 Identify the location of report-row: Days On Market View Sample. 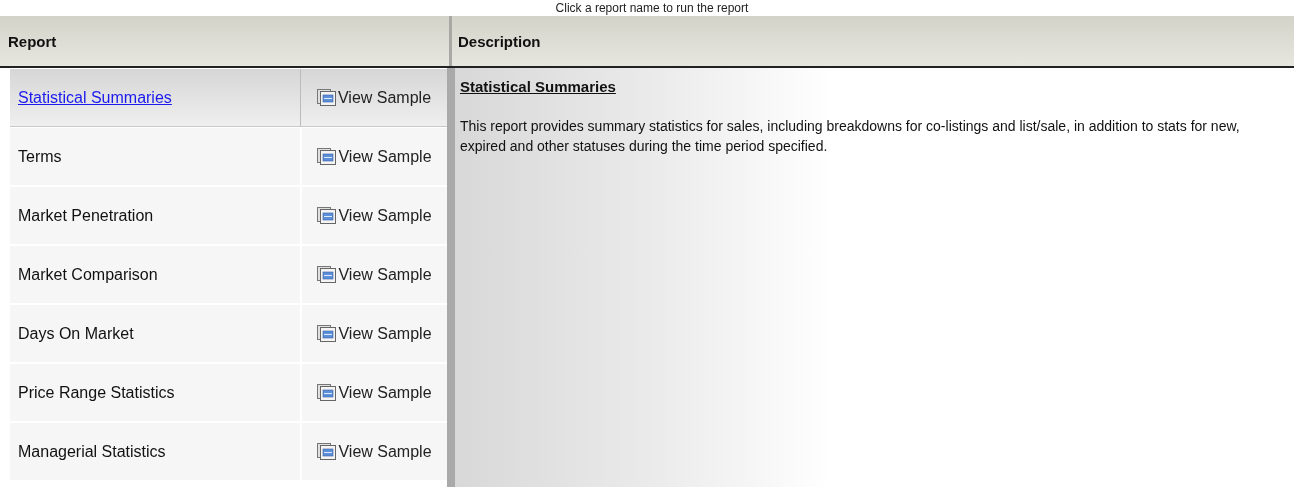
(228, 334).